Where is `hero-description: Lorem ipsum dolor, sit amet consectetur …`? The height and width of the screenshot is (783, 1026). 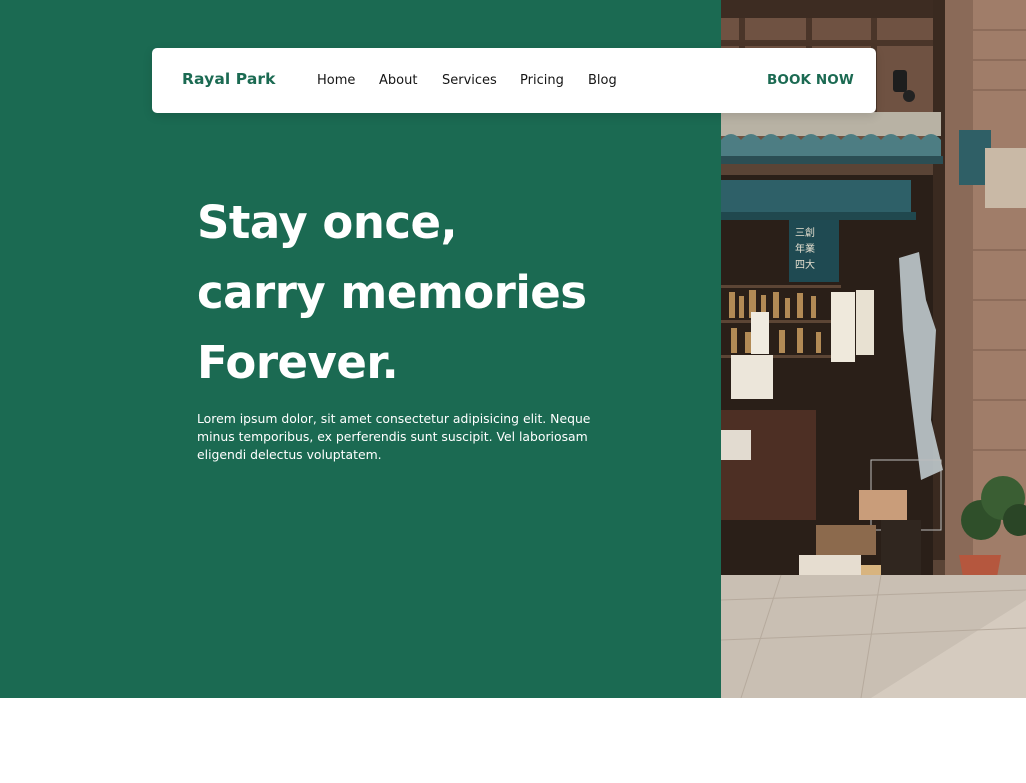 hero-description: Lorem ipsum dolor, sit amet consectetur … is located at coordinates (394, 436).